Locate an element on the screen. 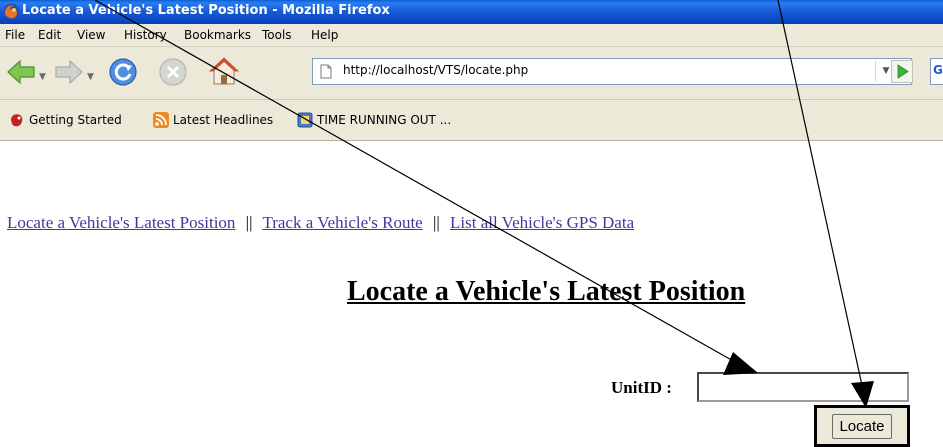 This screenshot has height=447, width=943. link-list-gps-data: List all Vehicle's GPS Data is located at coordinates (542, 222).